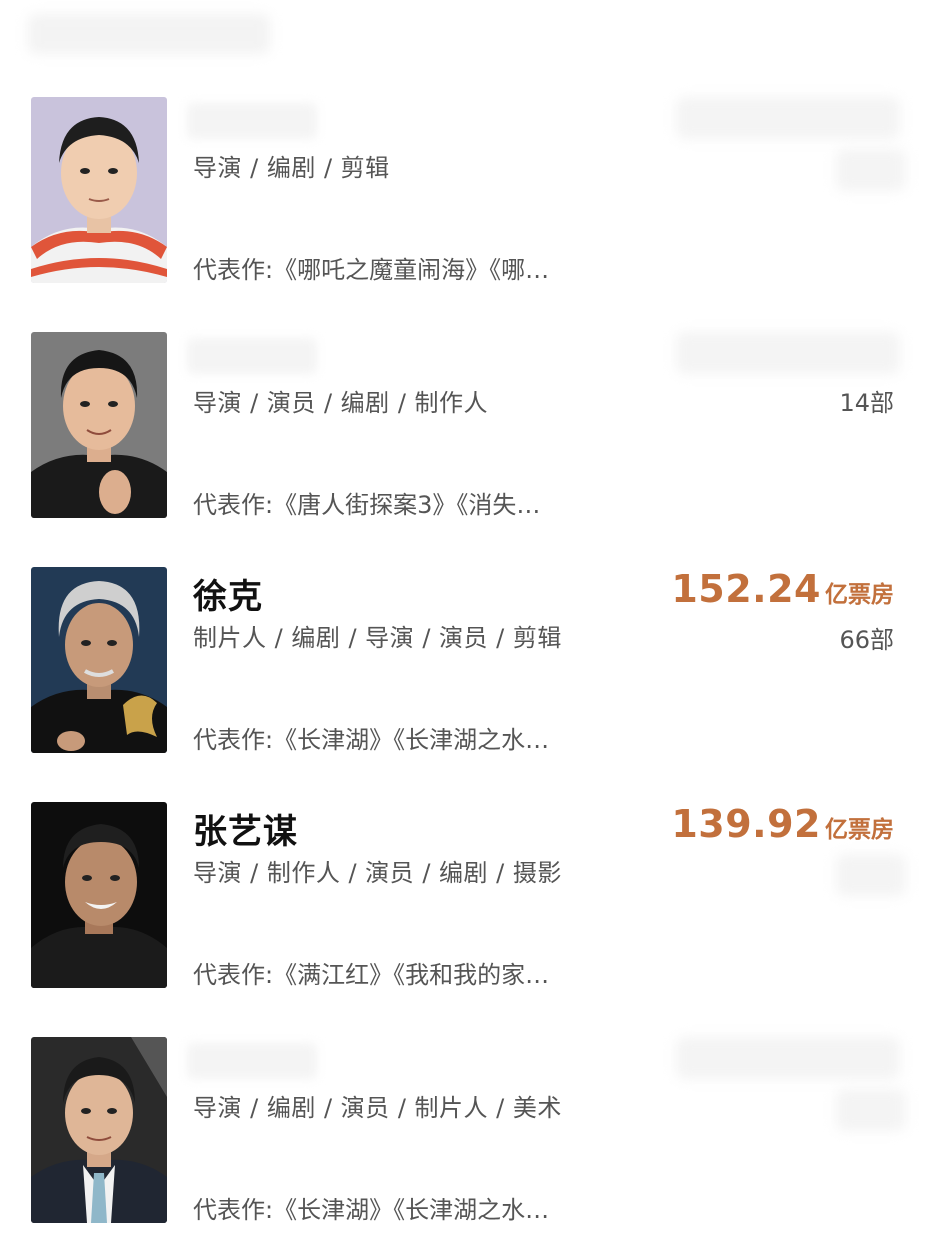  Describe the element at coordinates (746, 589) in the screenshot. I see `box-office-value: 152.24` at that location.